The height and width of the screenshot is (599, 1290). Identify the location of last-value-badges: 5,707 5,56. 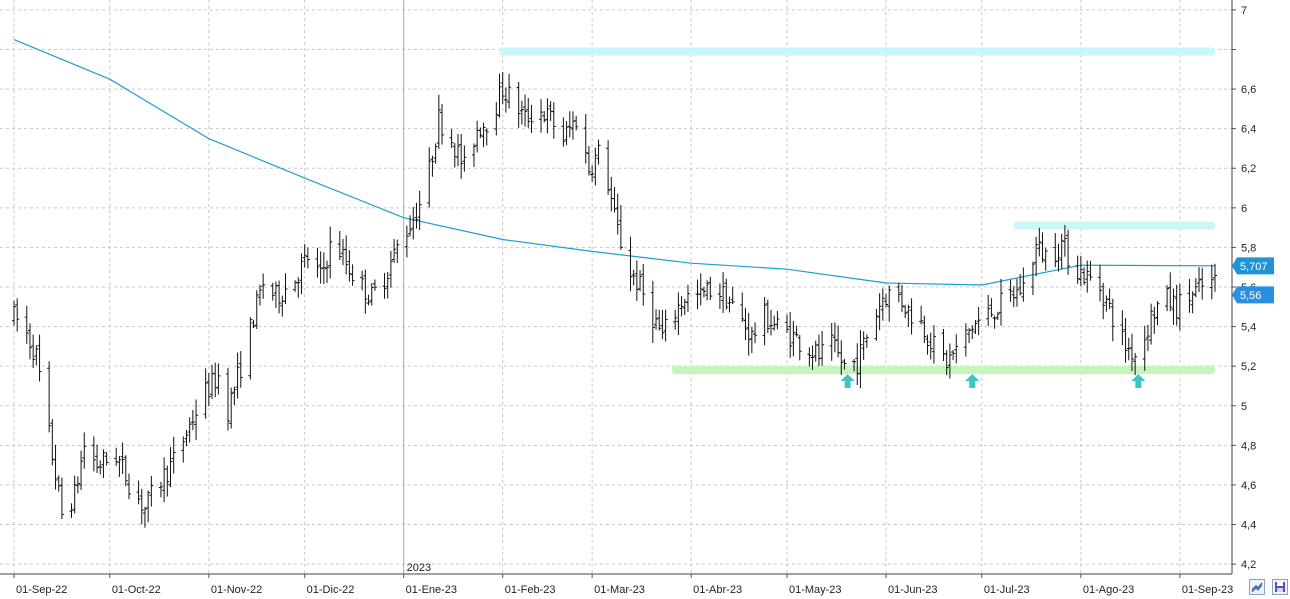
(1253, 280).